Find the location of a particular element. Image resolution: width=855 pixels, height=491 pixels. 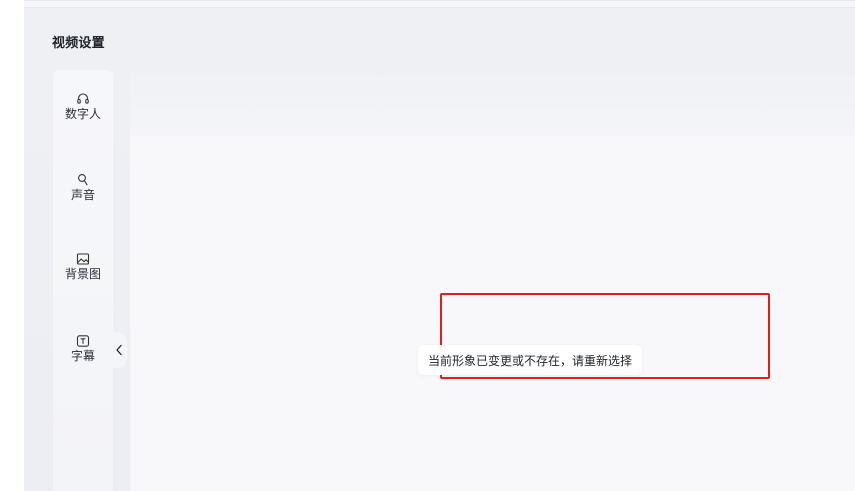

toast-message: 当前形象已变更或不存在，请重新选择 is located at coordinates (530, 360).